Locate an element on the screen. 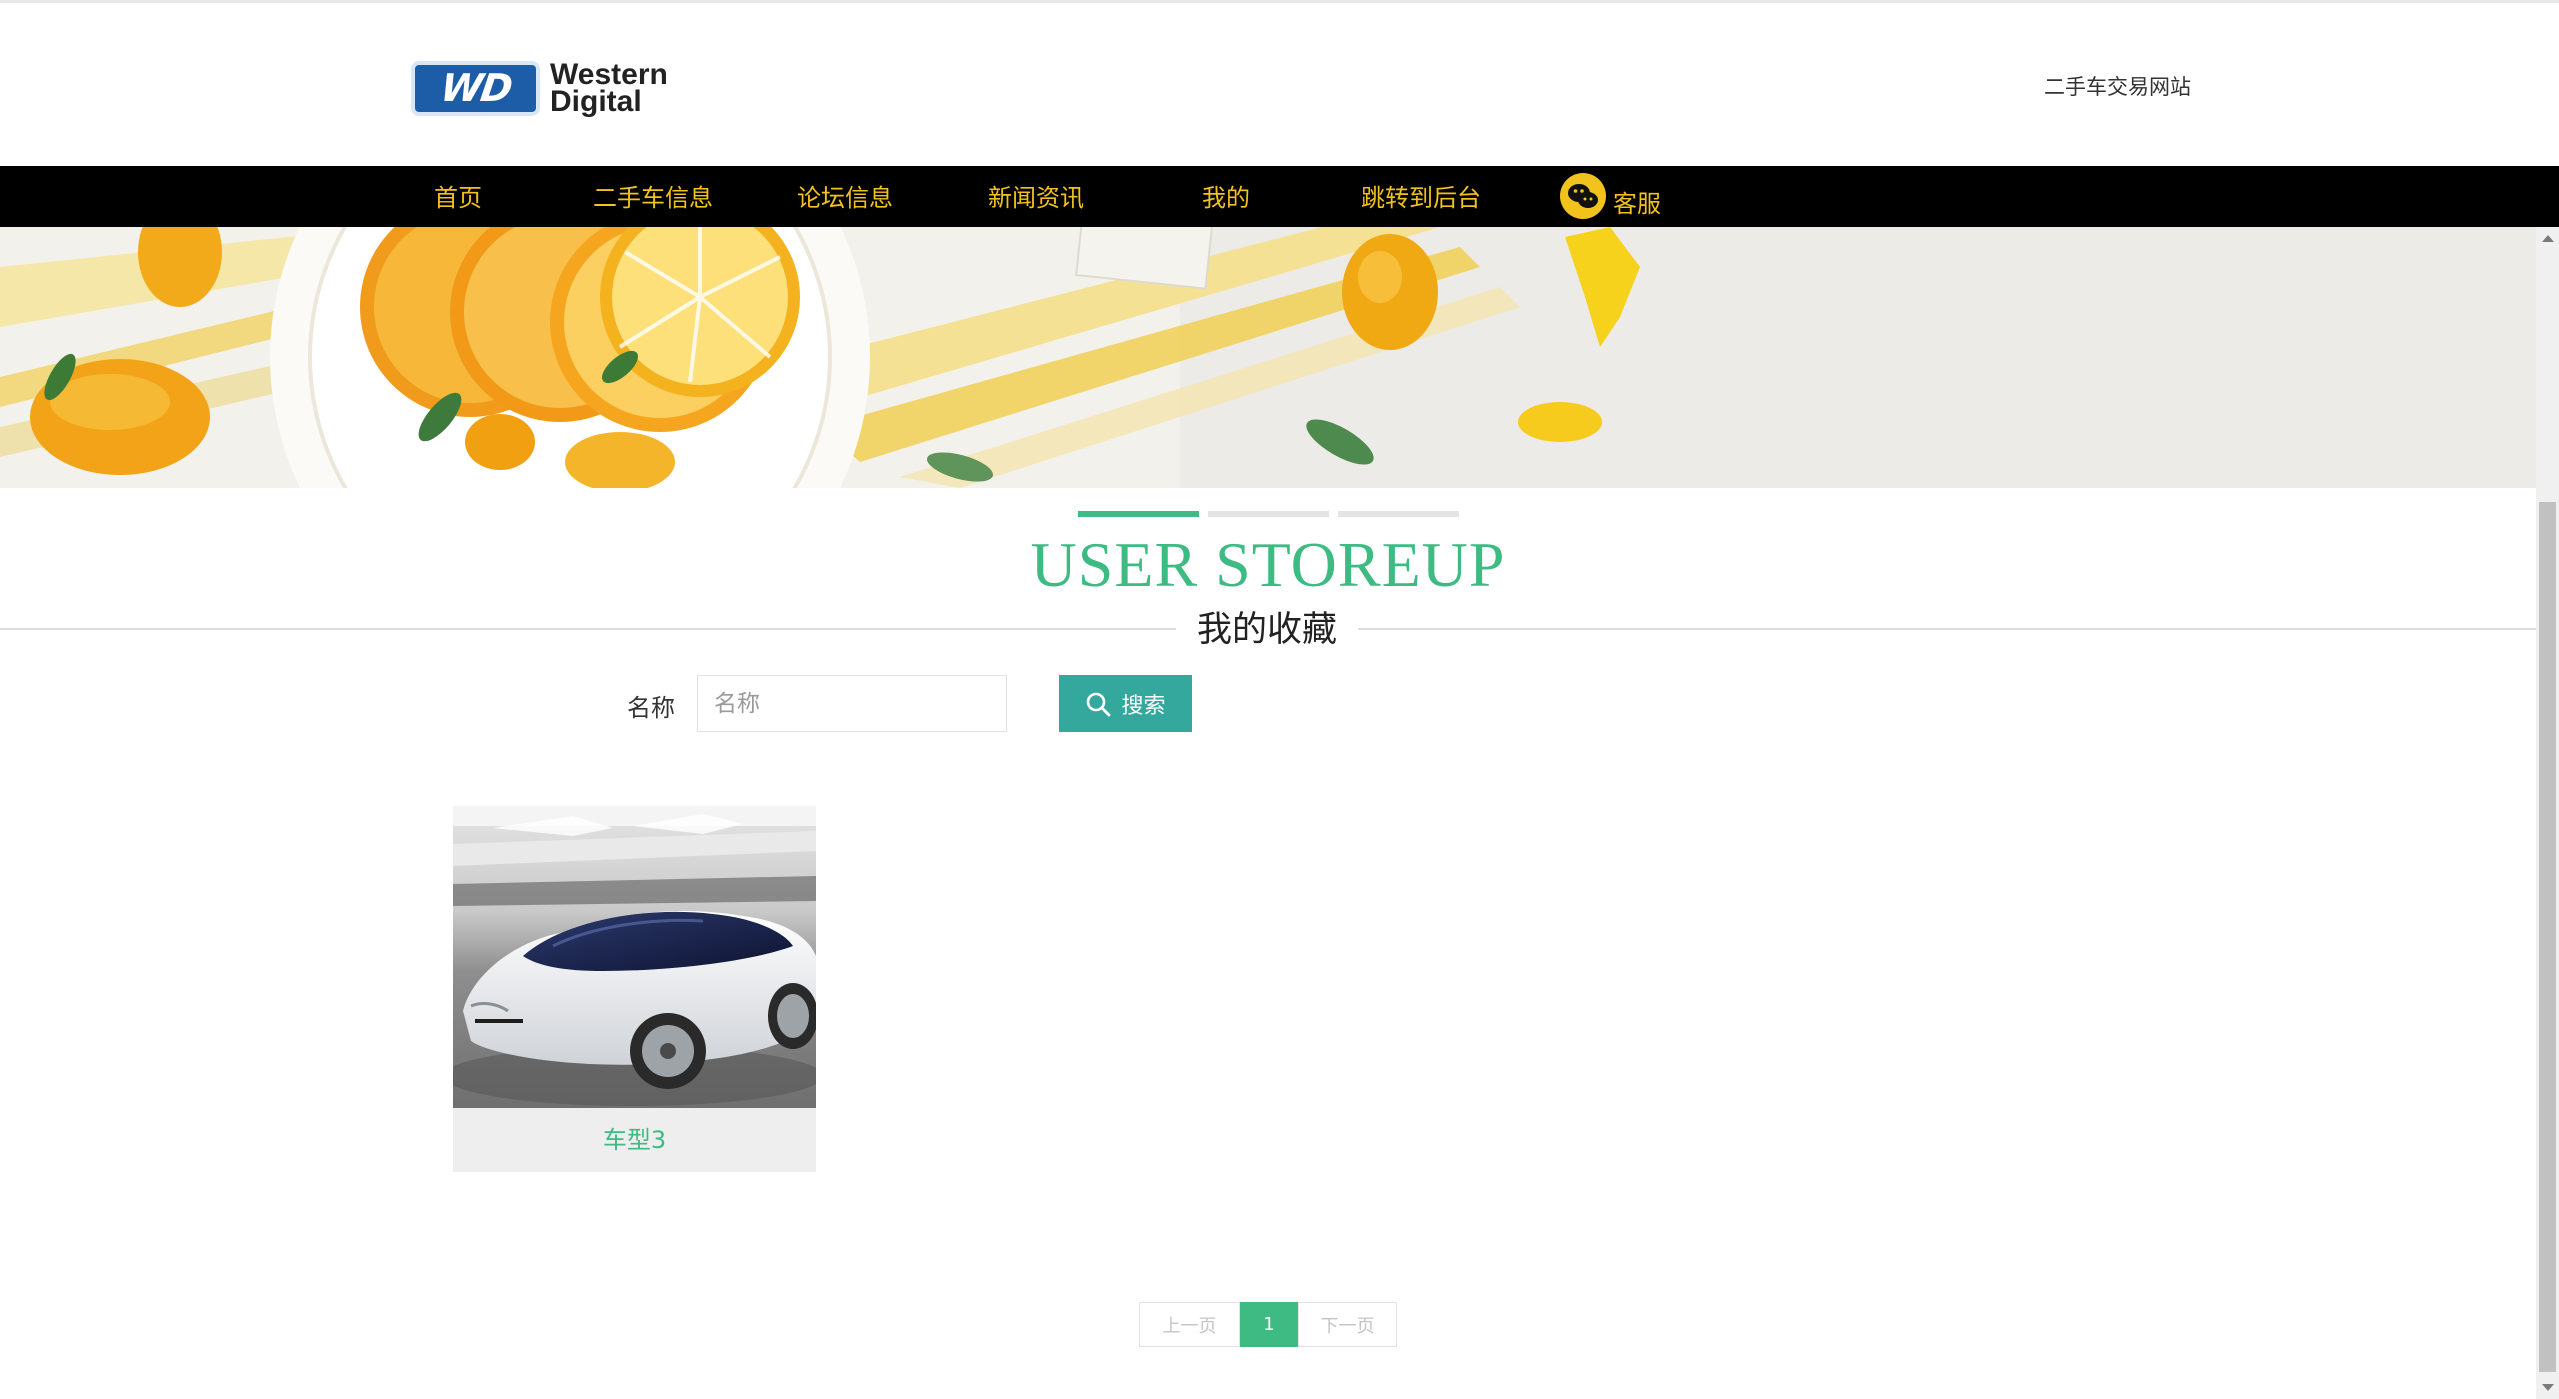 The height and width of the screenshot is (1399, 2559). scroll-down-icon is located at coordinates (2548, 1387).